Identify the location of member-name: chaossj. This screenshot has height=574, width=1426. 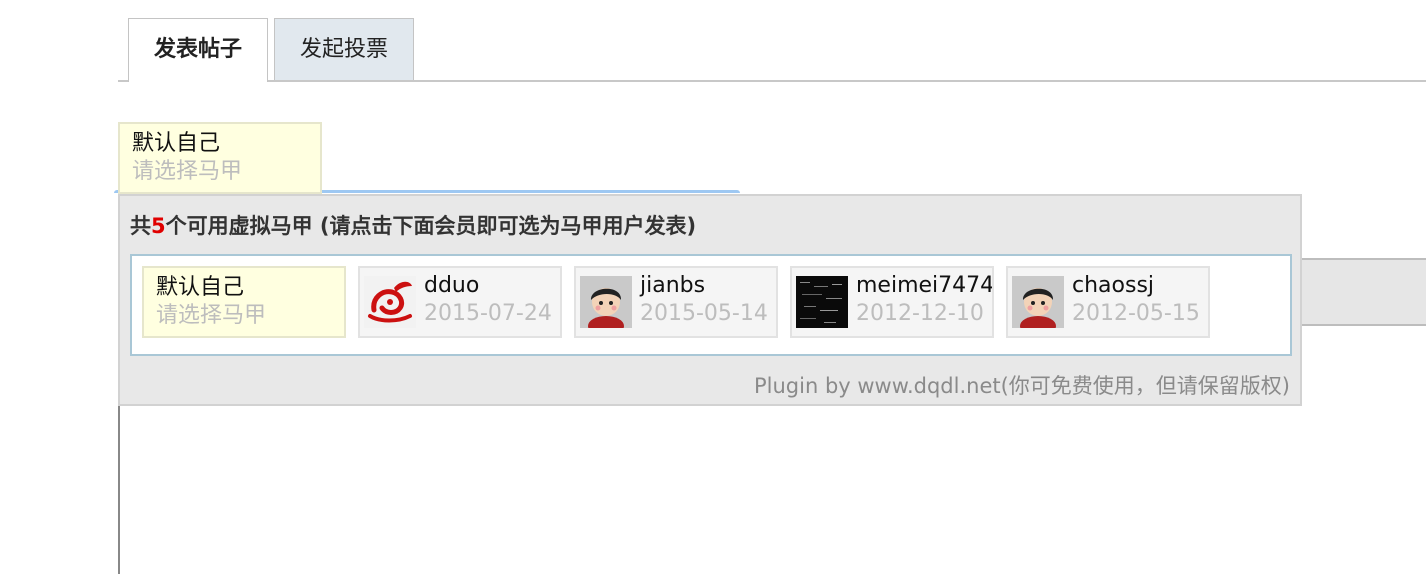
(1113, 285).